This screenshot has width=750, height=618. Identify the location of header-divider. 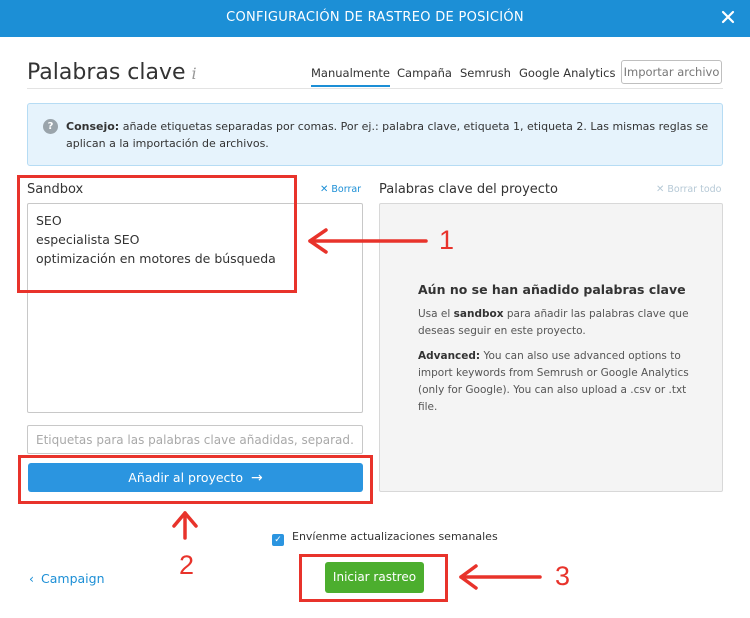
(375, 88).